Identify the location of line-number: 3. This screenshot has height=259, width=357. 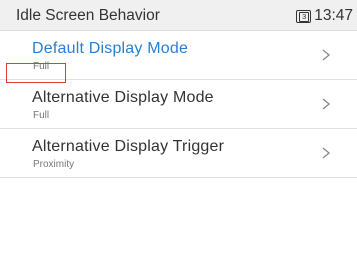
(304, 16).